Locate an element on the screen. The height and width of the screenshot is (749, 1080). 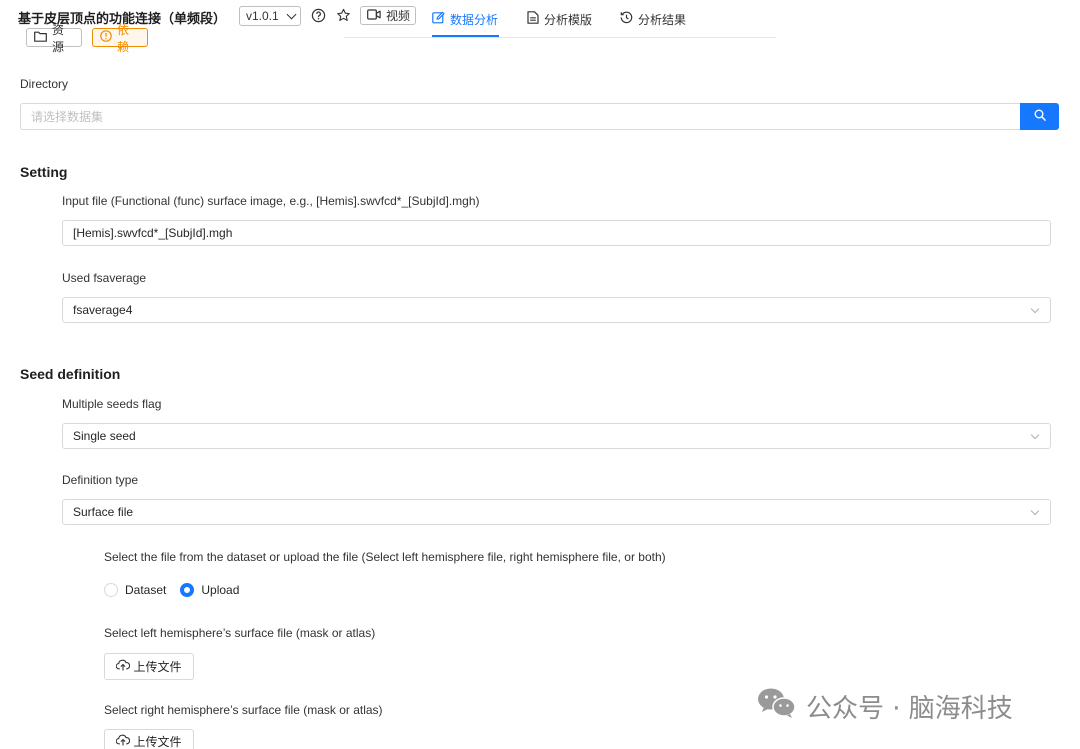
radio-label: Dataset is located at coordinates (146, 590).